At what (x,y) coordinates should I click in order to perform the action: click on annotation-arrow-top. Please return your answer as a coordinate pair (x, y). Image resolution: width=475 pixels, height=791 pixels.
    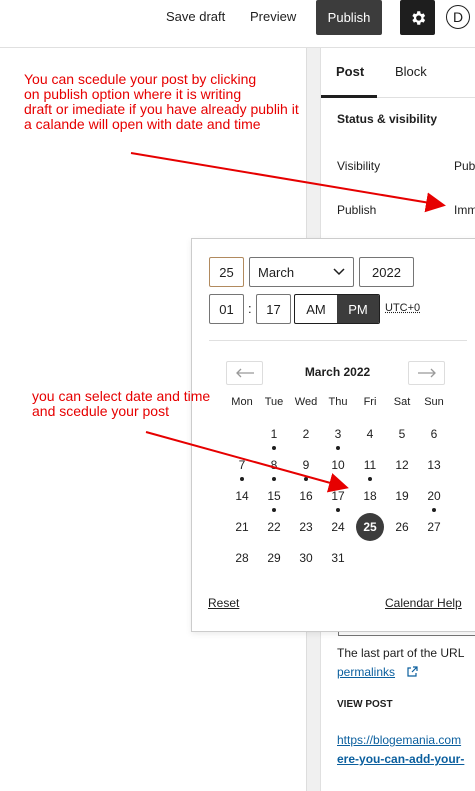
    Looking at the image, I should click on (288, 182).